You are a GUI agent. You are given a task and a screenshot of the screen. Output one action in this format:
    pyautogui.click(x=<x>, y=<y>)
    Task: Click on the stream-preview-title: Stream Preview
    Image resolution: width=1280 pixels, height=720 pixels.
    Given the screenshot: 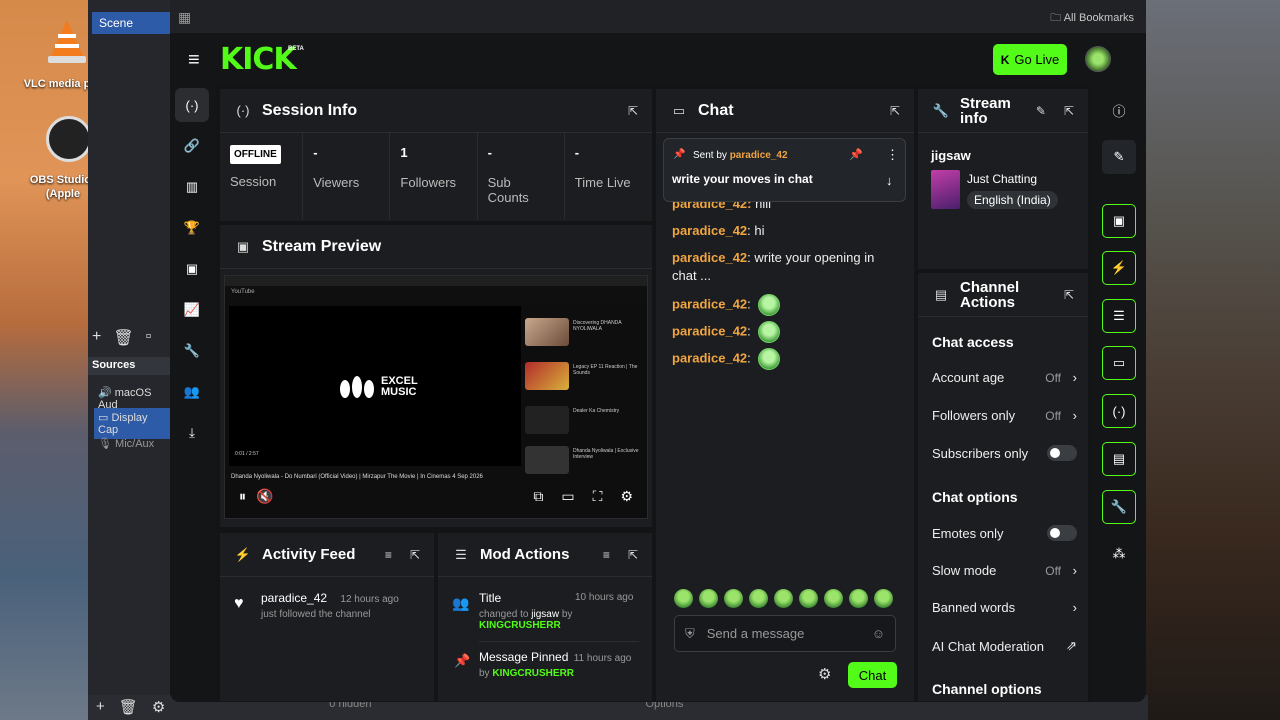 What is the action you would take?
    pyautogui.click(x=322, y=246)
    